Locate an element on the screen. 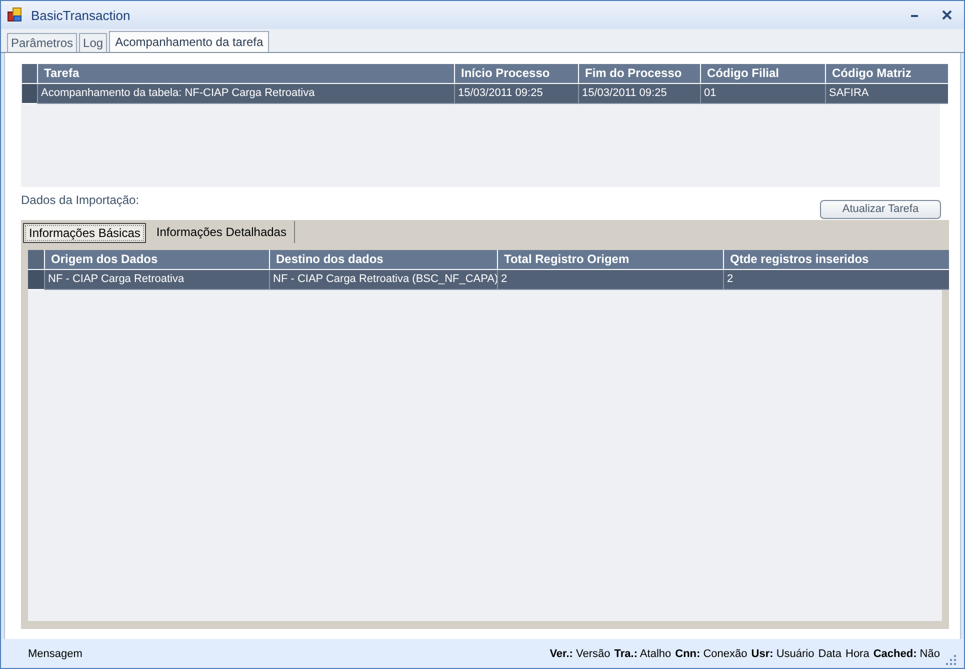 Image resolution: width=965 pixels, height=669 pixels. table-cell: 01 is located at coordinates (762, 94).